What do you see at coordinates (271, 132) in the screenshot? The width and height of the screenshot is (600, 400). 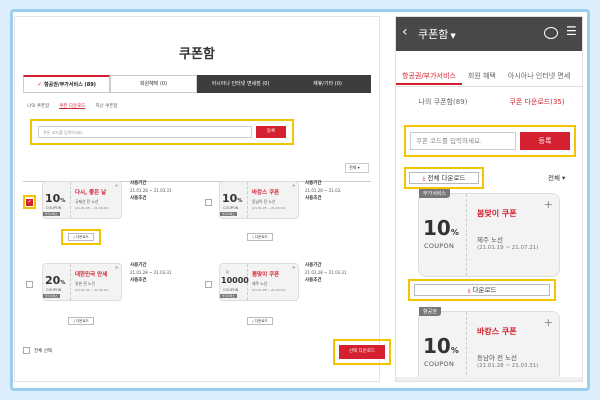 I see `register-button: 등록` at bounding box center [271, 132].